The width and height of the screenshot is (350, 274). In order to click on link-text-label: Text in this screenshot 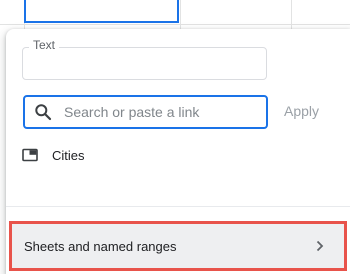, I will do `click(44, 45)`.